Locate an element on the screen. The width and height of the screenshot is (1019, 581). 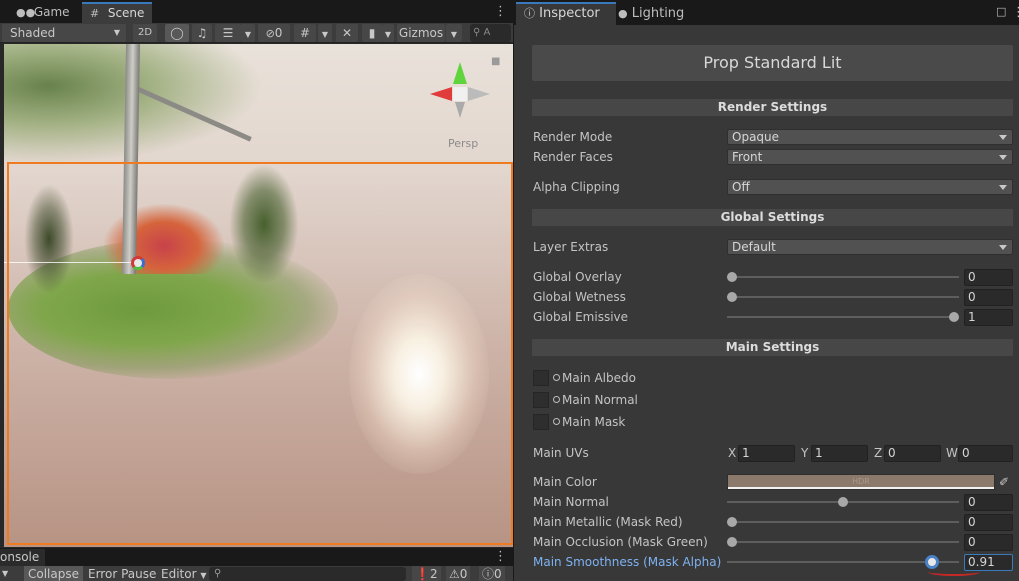
hidden-objects-toggle: ⊘0 is located at coordinates (274, 33).